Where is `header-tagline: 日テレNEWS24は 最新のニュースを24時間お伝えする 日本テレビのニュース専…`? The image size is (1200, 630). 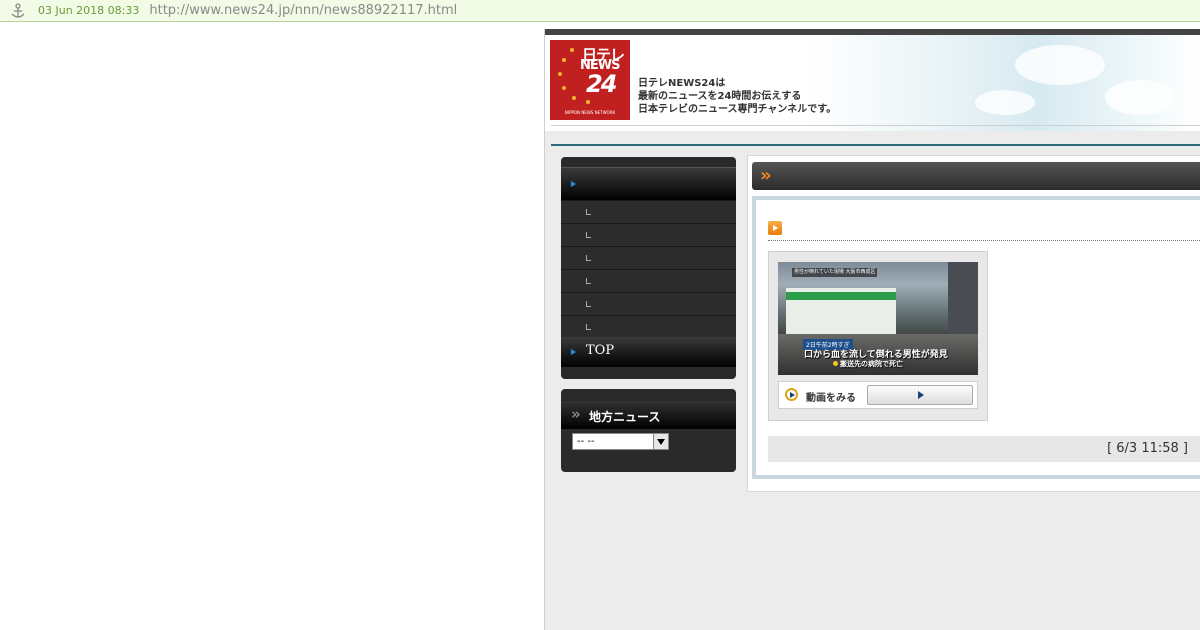 header-tagline: 日テレNEWS24は 最新のニュースを24時間お伝えする 日本テレビのニュース専… is located at coordinates (737, 96).